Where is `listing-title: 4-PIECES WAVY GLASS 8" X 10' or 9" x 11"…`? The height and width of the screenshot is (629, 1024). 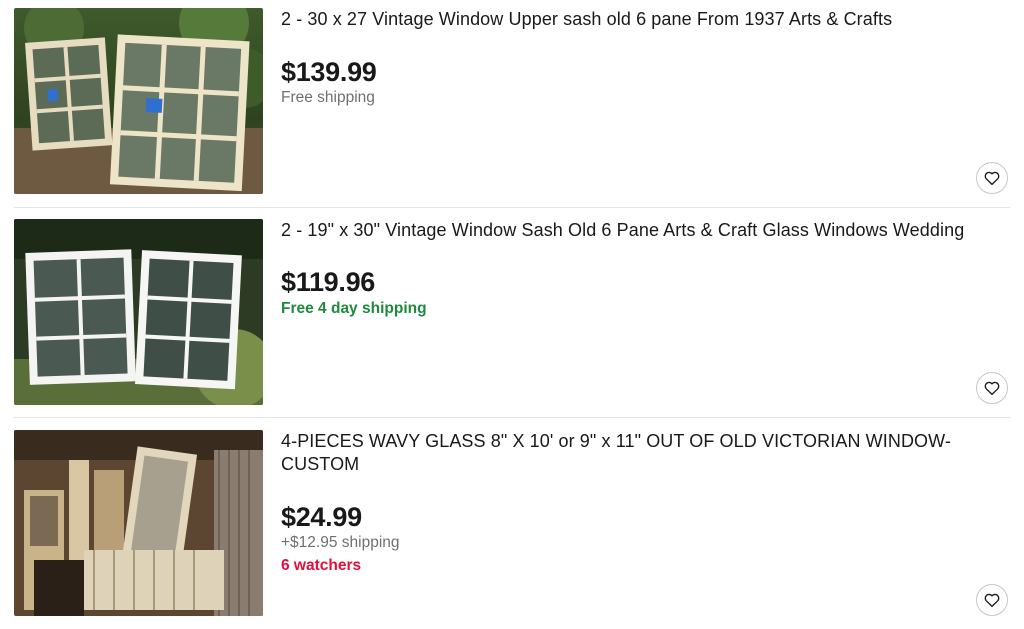 listing-title: 4-PIECES WAVY GLASS 8" X 10' or 9" x 11"… is located at coordinates (642, 453).